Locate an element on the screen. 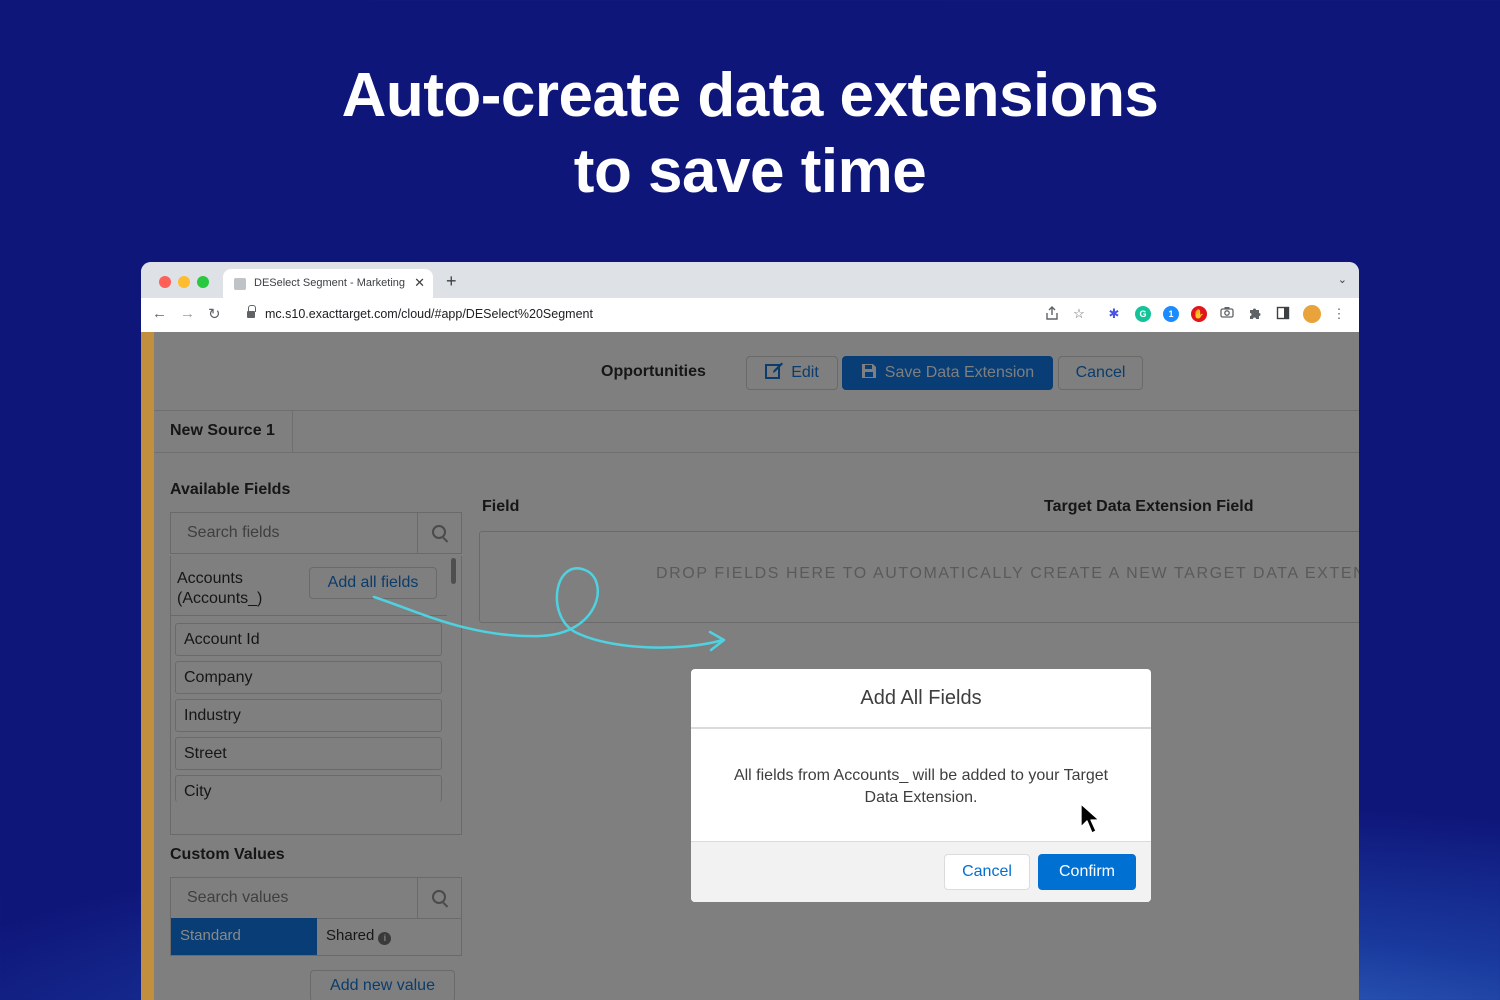 This screenshot has height=1000, width=1500. field-item: Industry is located at coordinates (308, 715).